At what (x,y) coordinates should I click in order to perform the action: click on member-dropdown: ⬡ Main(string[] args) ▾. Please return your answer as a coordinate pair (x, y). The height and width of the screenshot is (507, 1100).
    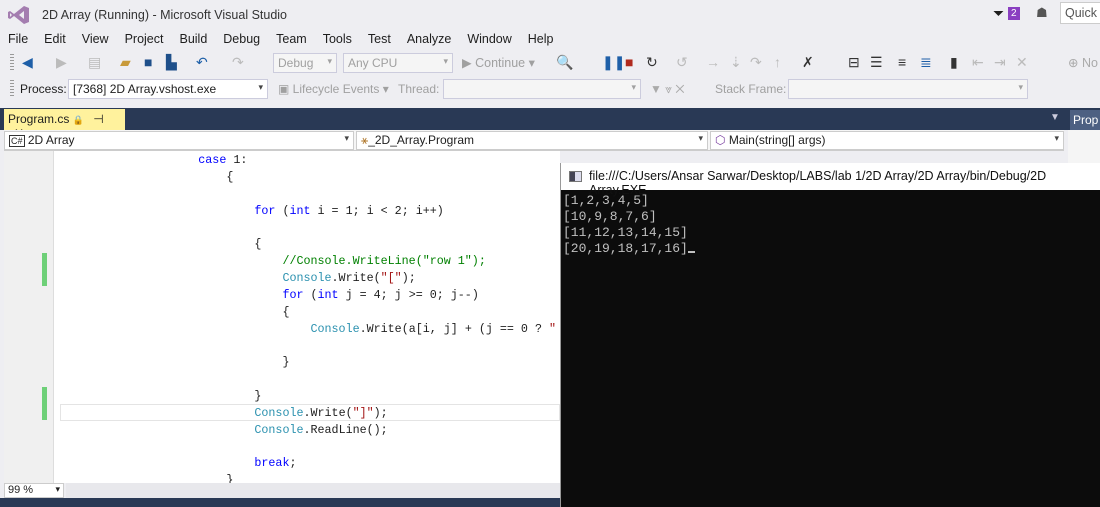
    Looking at the image, I should click on (887, 140).